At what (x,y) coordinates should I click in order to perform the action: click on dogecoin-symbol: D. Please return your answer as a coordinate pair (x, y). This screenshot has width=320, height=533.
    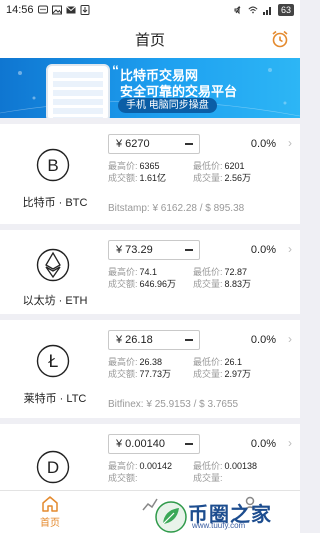
    Looking at the image, I should click on (53, 467).